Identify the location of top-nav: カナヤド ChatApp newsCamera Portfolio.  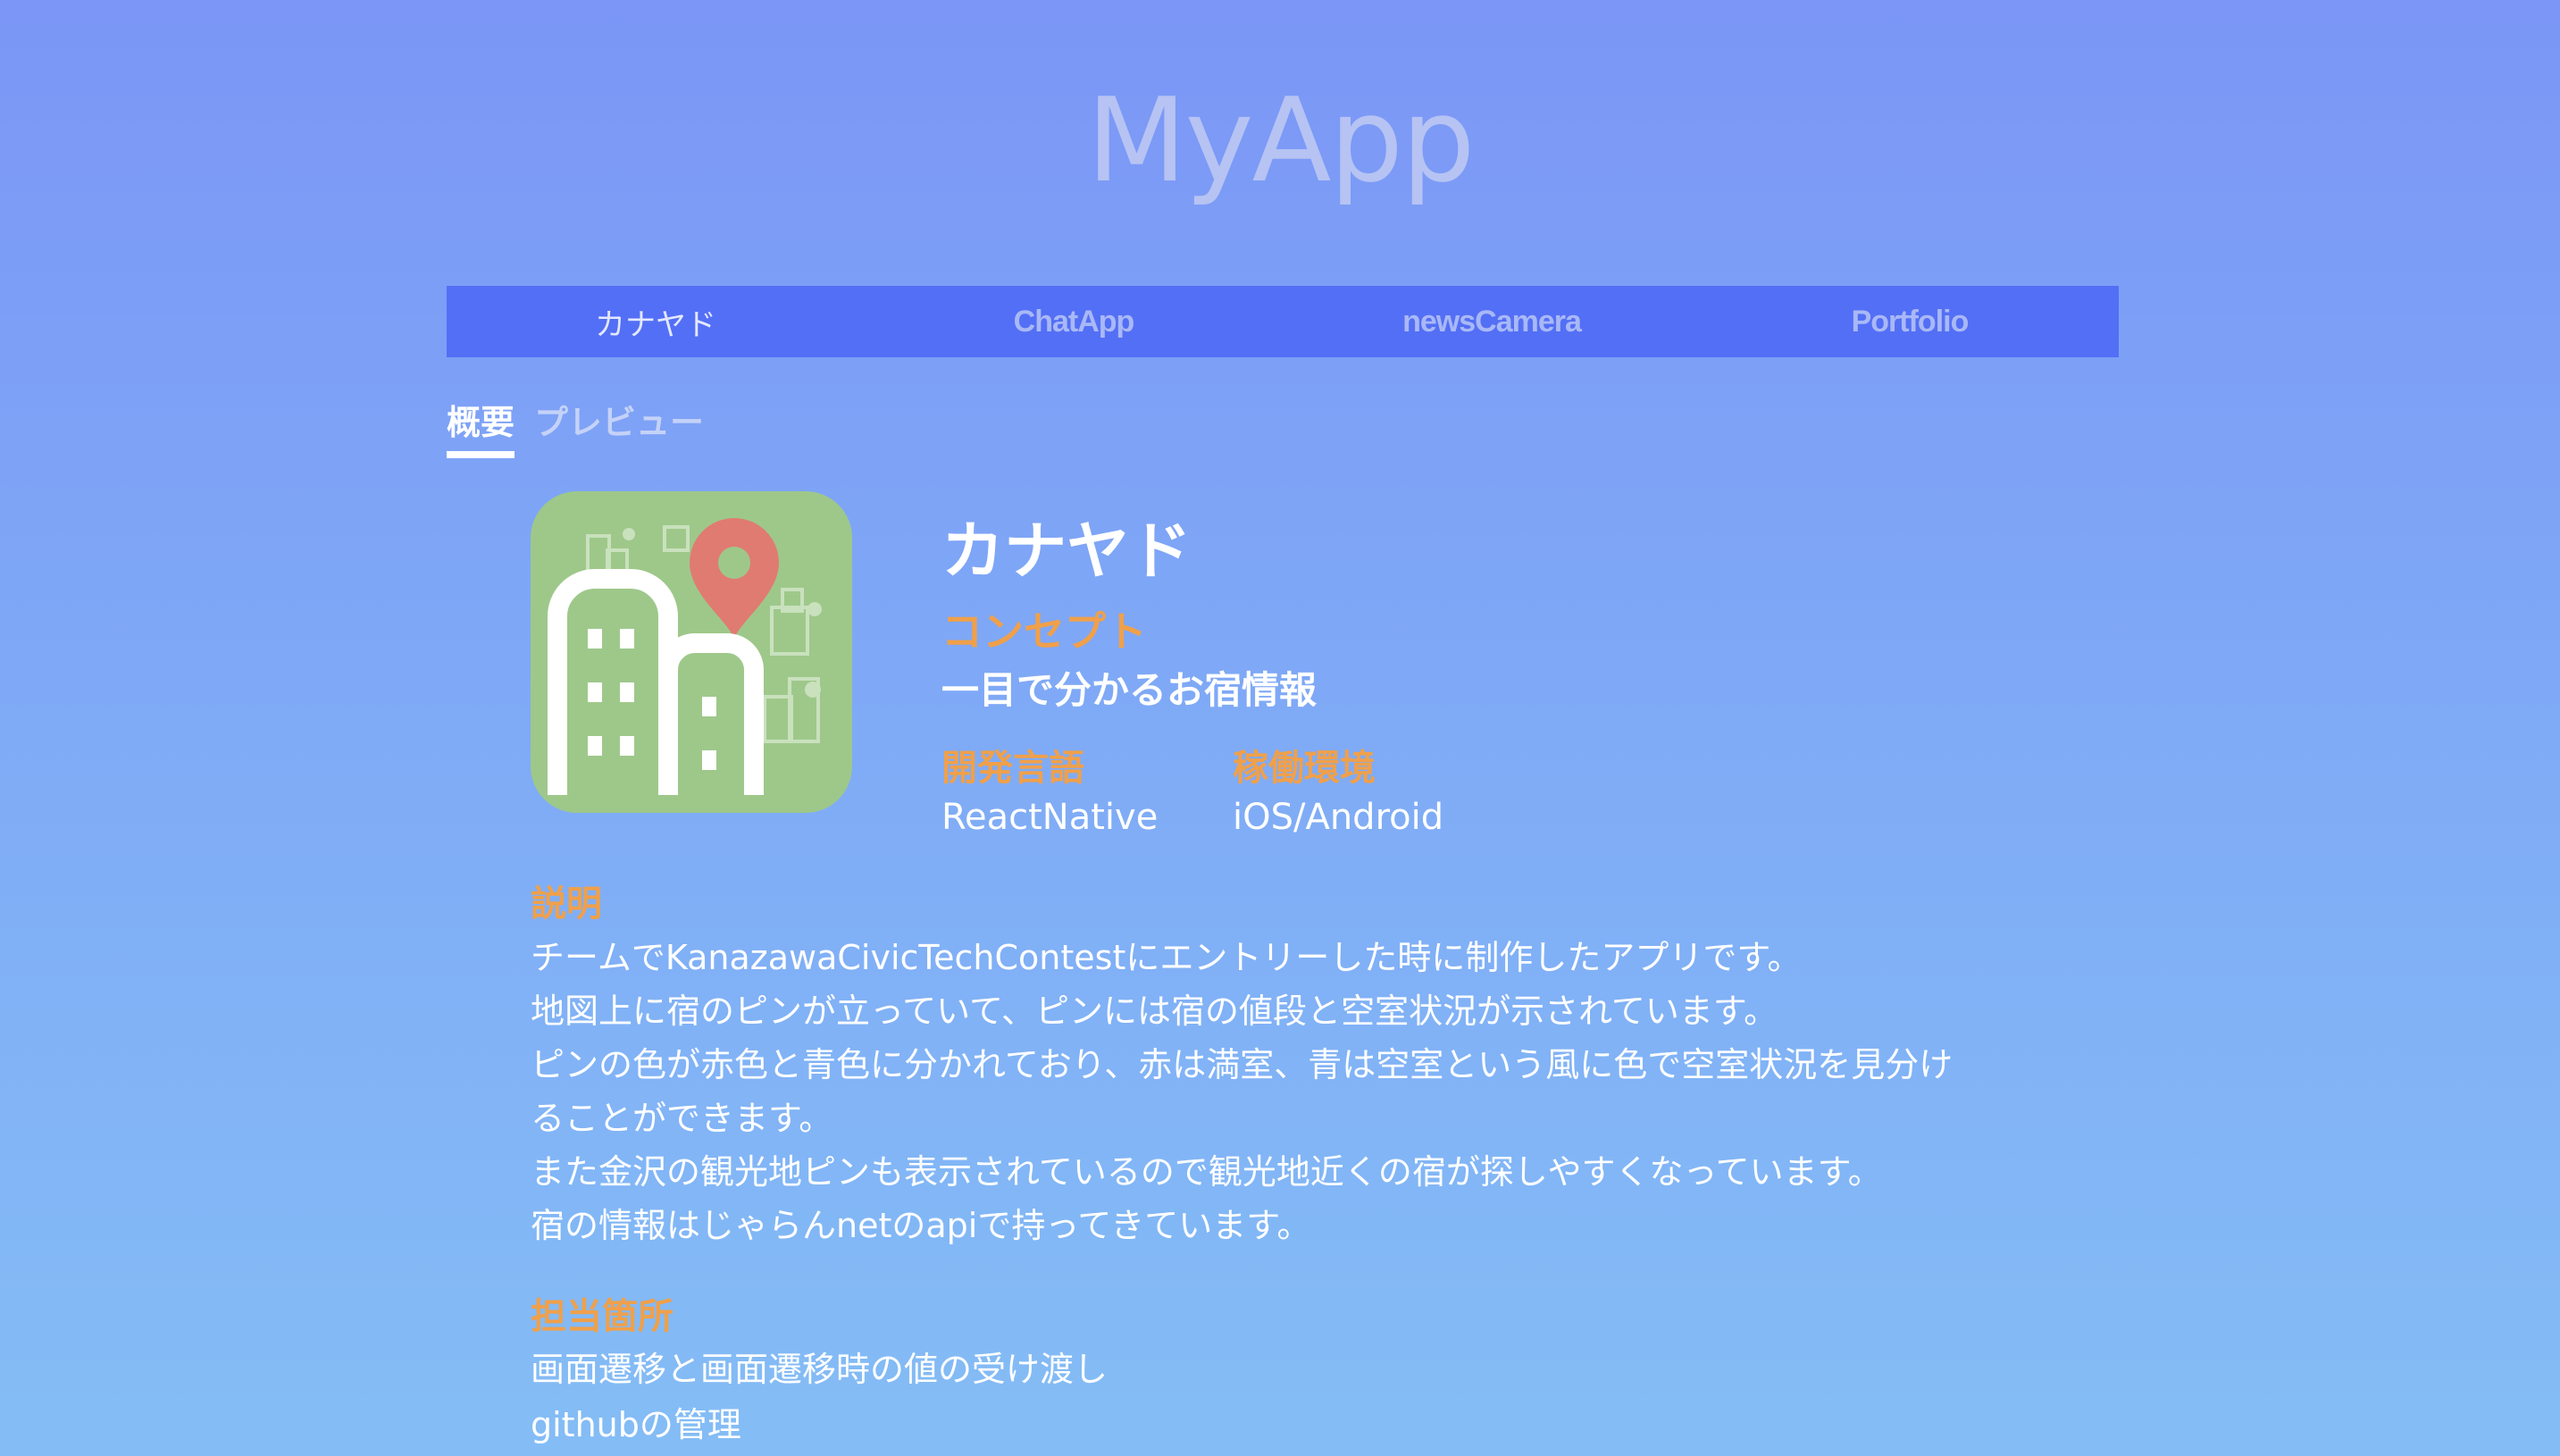
(1283, 321).